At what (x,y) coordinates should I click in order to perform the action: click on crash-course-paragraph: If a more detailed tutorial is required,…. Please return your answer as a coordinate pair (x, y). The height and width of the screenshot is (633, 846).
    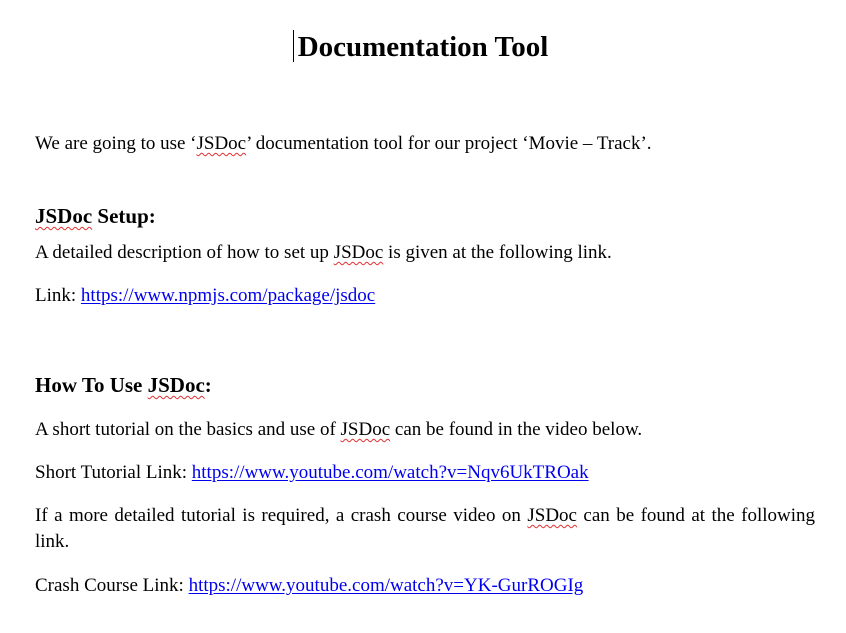
    Looking at the image, I should click on (425, 529).